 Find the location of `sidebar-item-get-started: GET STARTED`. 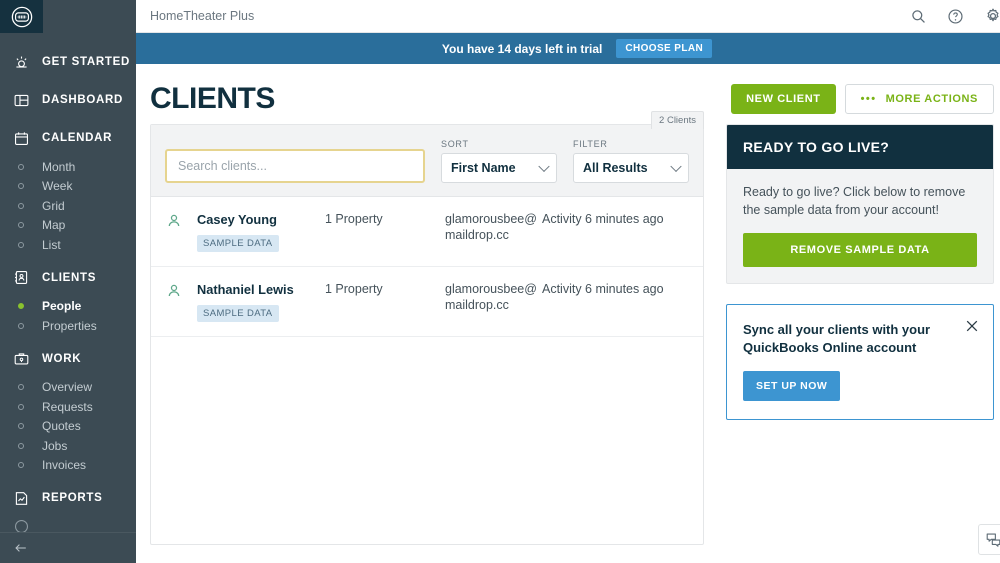

sidebar-item-get-started: GET STARTED is located at coordinates (68, 62).